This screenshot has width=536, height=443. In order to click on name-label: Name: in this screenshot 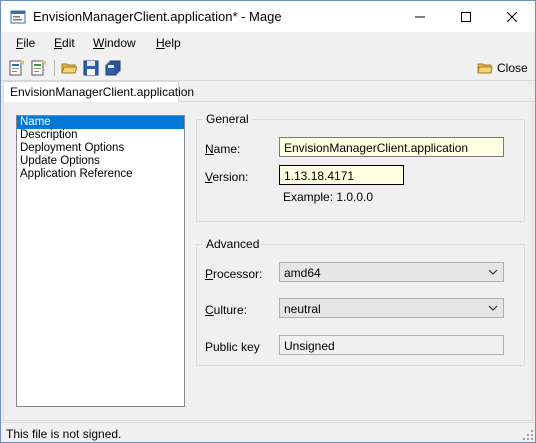, I will do `click(223, 149)`.